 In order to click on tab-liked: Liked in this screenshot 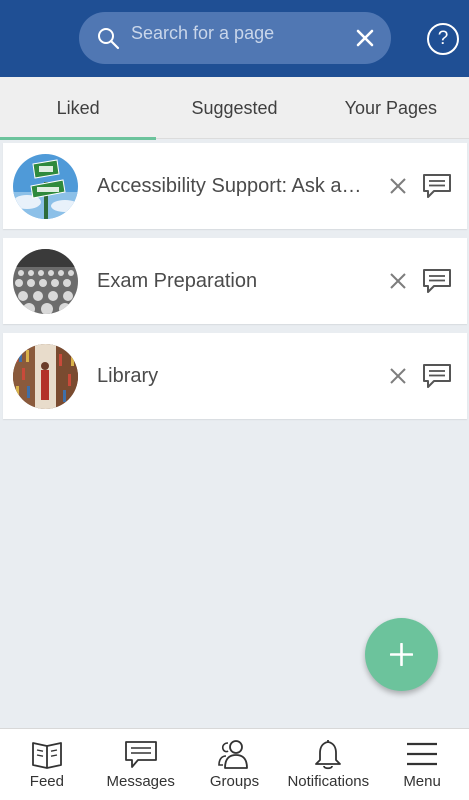, I will do `click(78, 108)`.